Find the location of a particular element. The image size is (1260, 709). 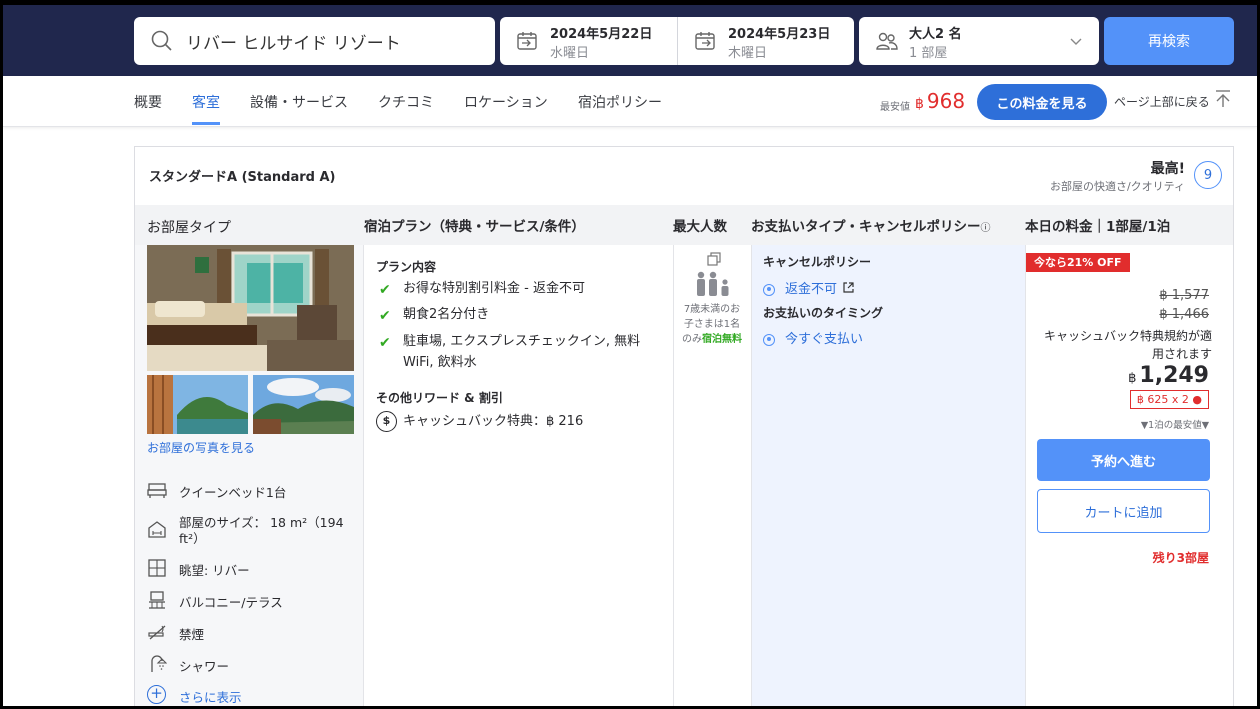

lowest-price-value: 968 is located at coordinates (946, 101).